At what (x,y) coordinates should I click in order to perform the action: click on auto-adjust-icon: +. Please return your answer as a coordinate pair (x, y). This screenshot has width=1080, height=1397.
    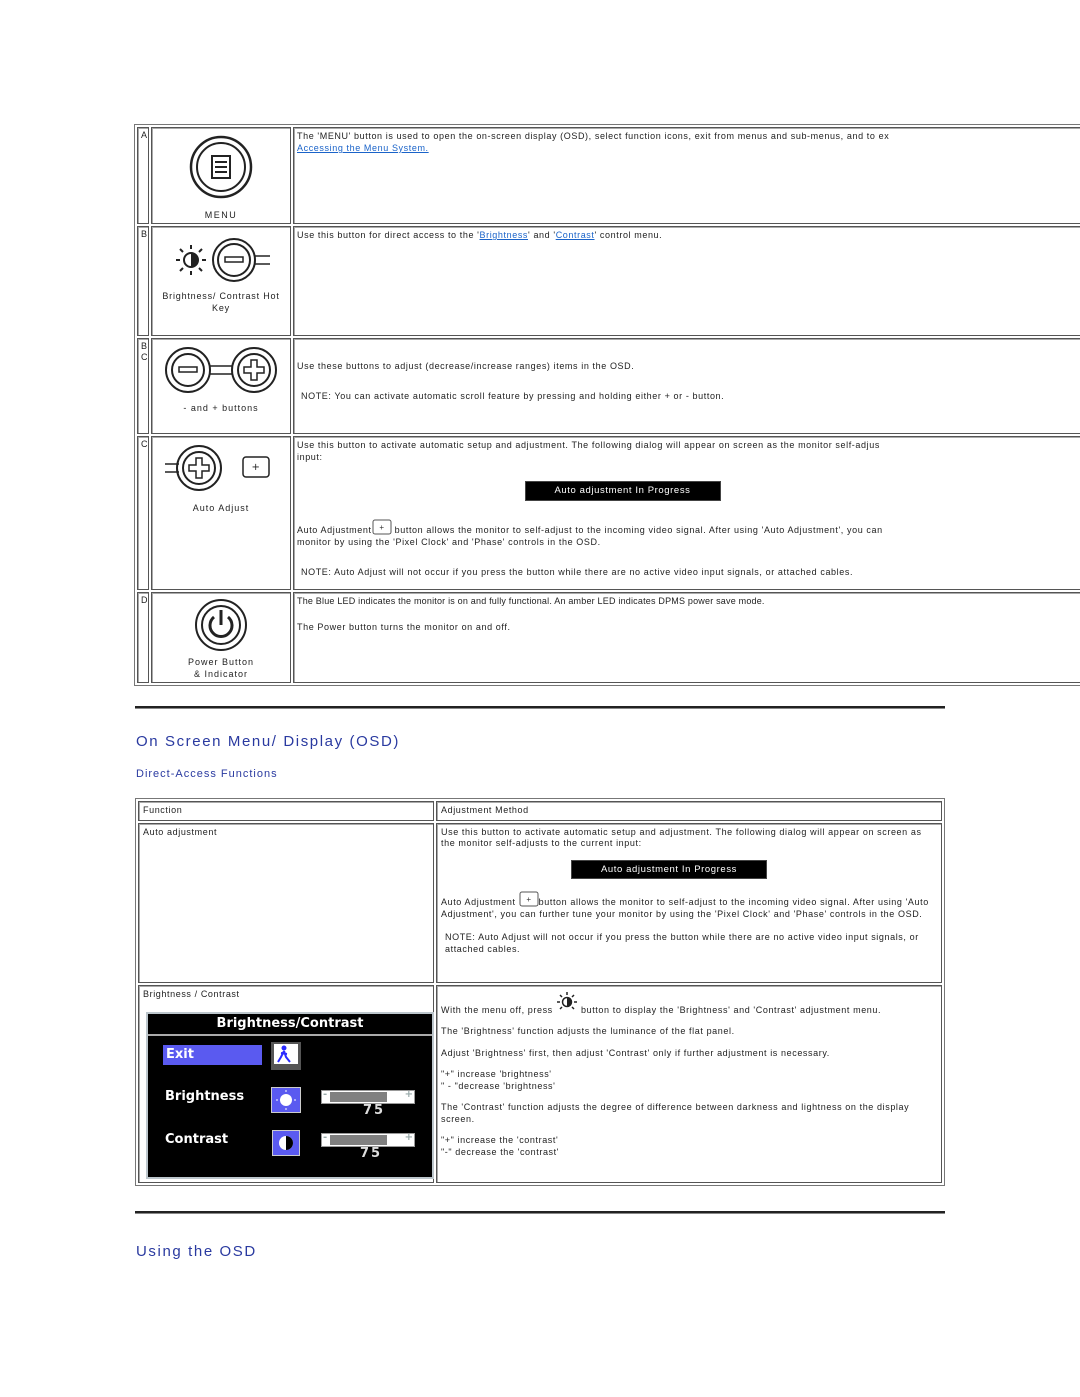
    Looking at the image, I should click on (217, 468).